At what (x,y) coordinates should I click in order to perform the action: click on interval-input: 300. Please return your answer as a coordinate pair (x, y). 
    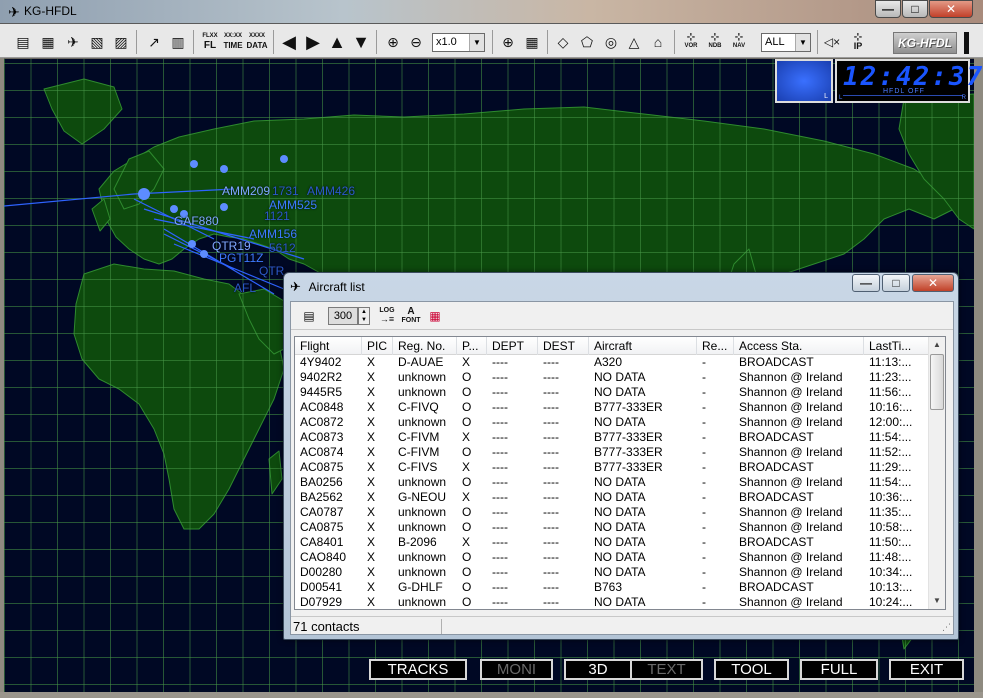
    Looking at the image, I should click on (343, 316).